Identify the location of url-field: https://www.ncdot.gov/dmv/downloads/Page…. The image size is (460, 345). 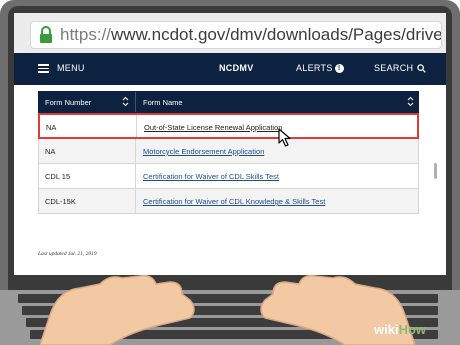
(236, 35).